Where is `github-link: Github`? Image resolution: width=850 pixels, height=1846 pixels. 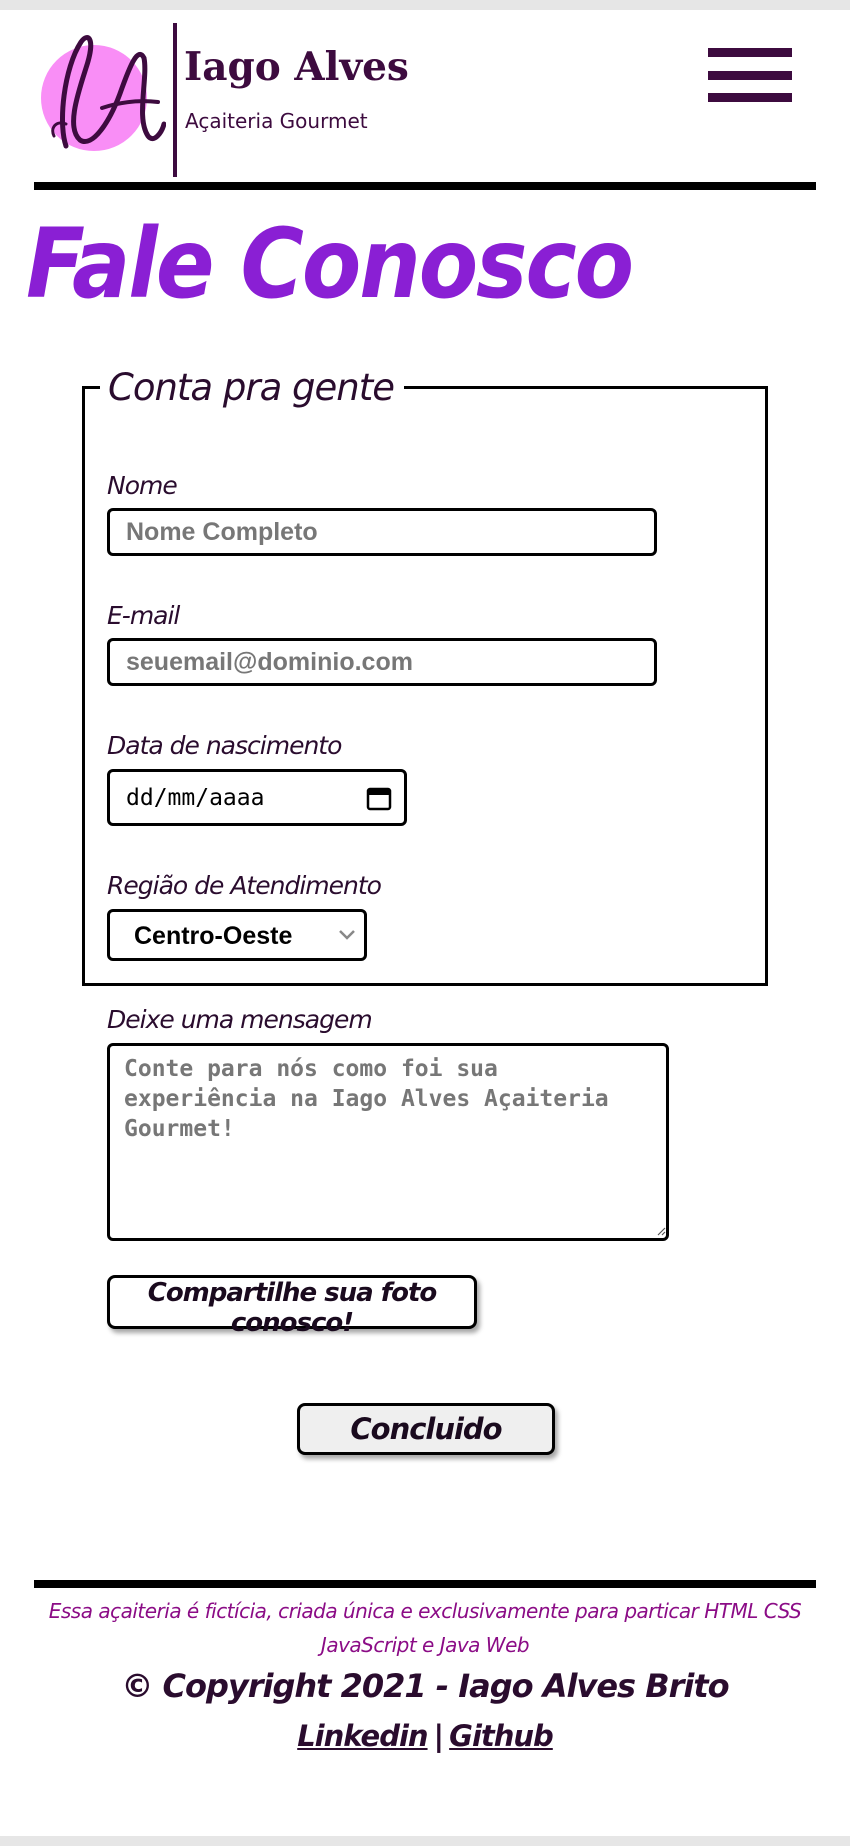 github-link: Github is located at coordinates (501, 1736).